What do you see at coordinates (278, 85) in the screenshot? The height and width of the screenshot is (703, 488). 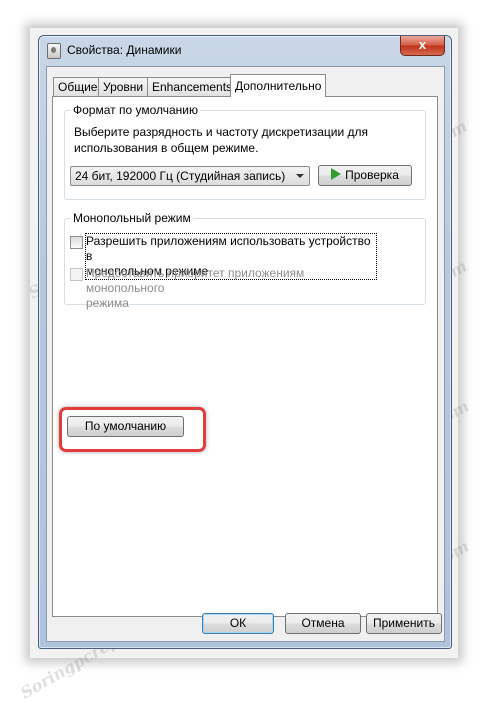 I see `tab-advanced: Дополнительно` at bounding box center [278, 85].